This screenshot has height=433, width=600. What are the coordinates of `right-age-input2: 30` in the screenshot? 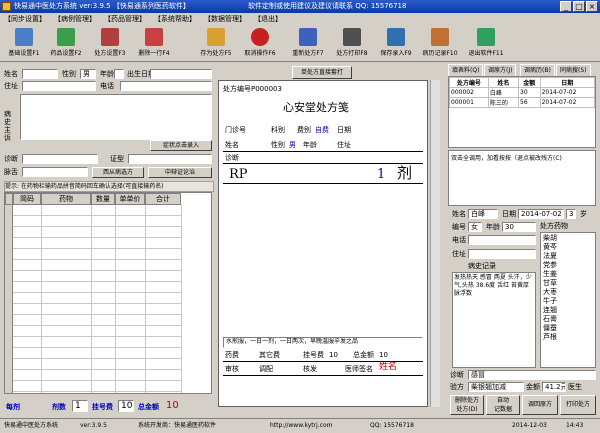 It's located at (519, 227).